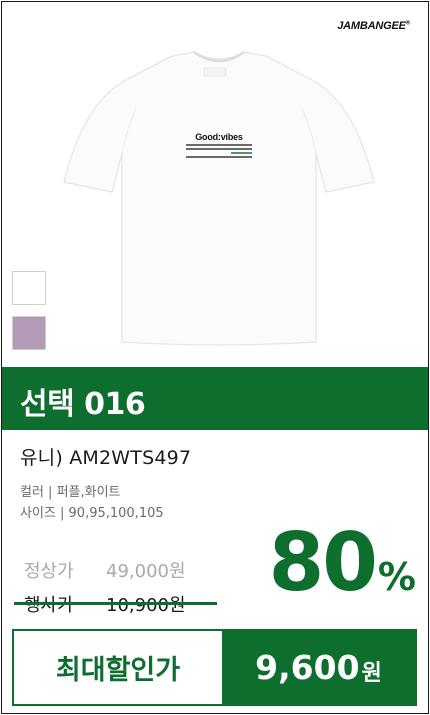 Image resolution: width=430 pixels, height=715 pixels. What do you see at coordinates (92, 513) in the screenshot?
I see `size-info: 사이즈 | 90,95,100,105` at bounding box center [92, 513].